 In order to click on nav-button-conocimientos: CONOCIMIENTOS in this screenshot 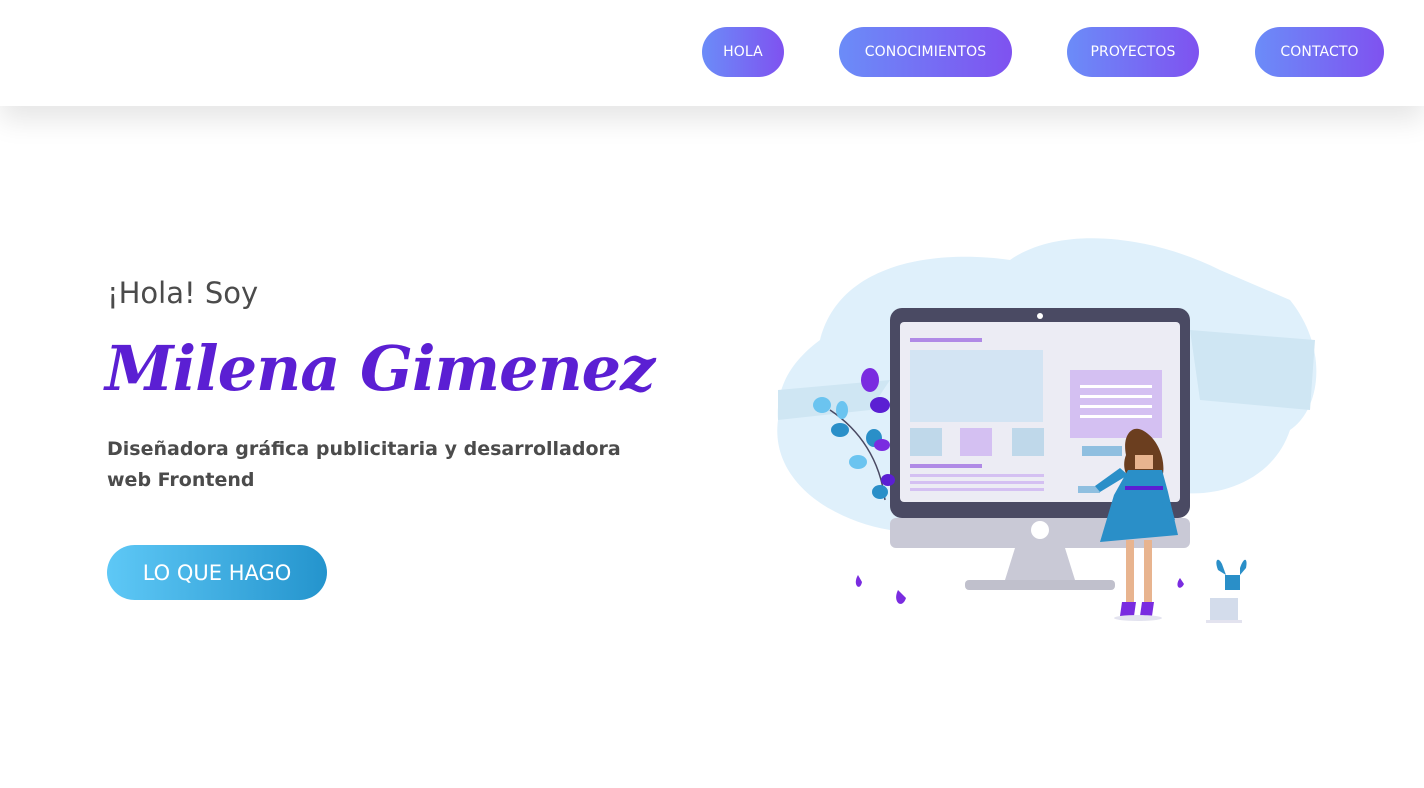, I will do `click(925, 52)`.